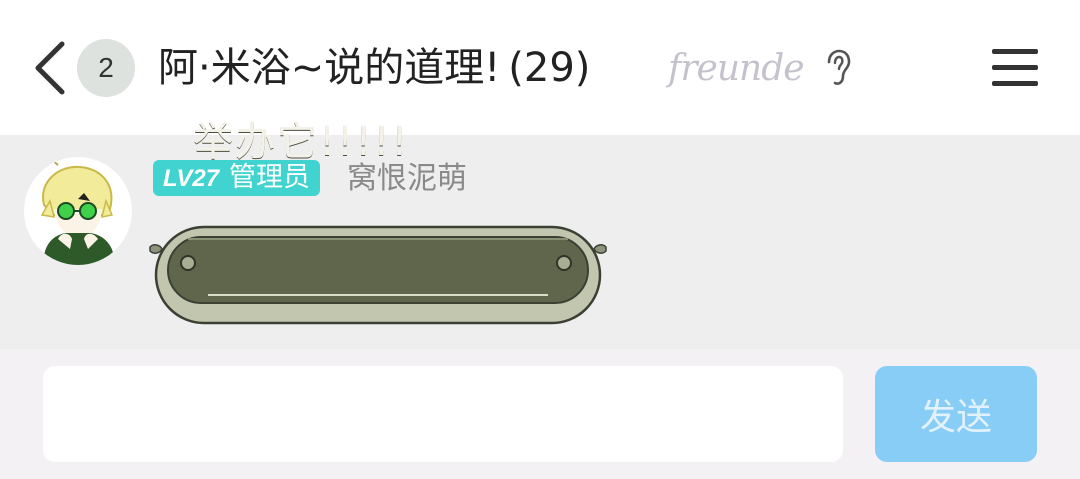 This screenshot has width=1080, height=479. I want to click on chat-title: 阿·米浴~说的道理! (29), so click(374, 68).